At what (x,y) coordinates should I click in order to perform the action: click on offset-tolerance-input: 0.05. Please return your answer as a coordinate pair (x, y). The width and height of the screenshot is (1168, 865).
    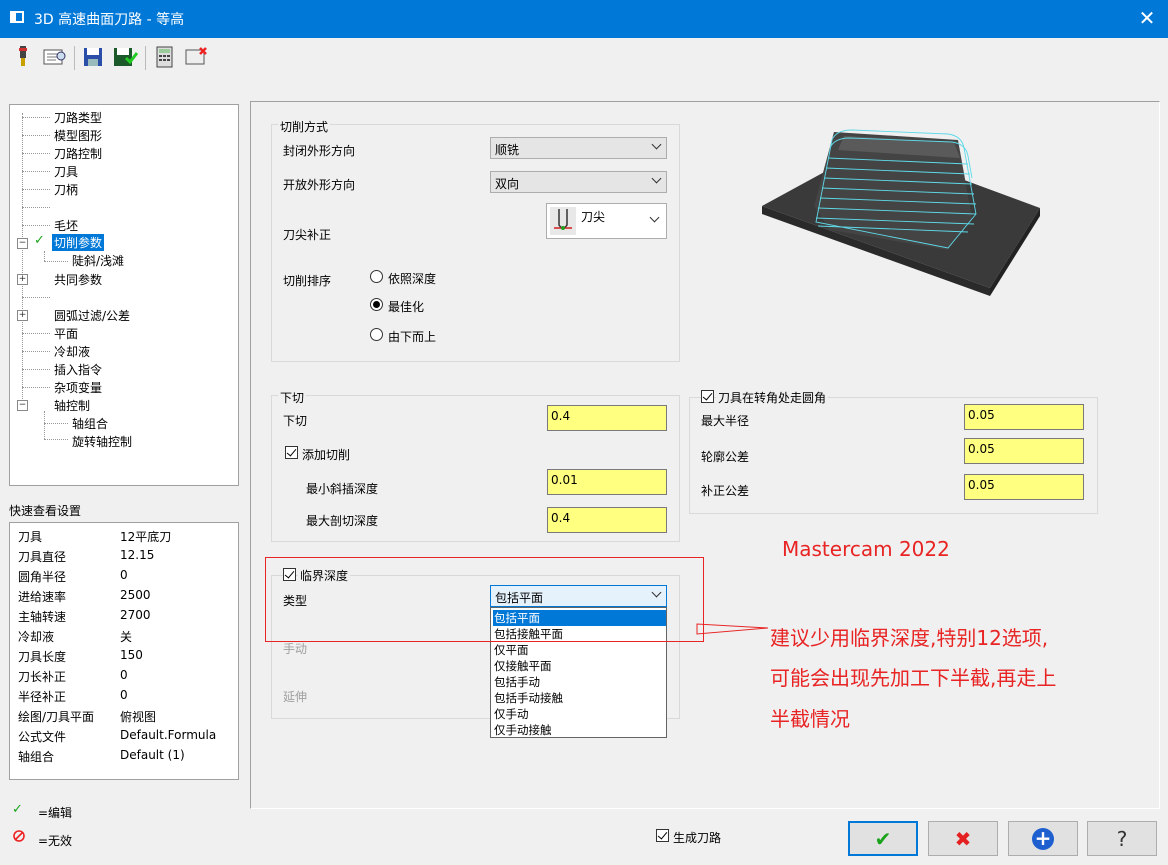
    Looking at the image, I should click on (1024, 487).